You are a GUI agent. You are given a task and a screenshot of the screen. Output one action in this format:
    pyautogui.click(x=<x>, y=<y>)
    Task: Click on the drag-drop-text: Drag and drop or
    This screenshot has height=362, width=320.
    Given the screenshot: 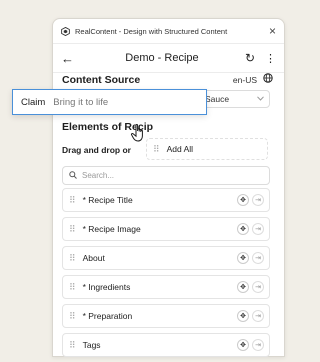 What is the action you would take?
    pyautogui.click(x=96, y=150)
    